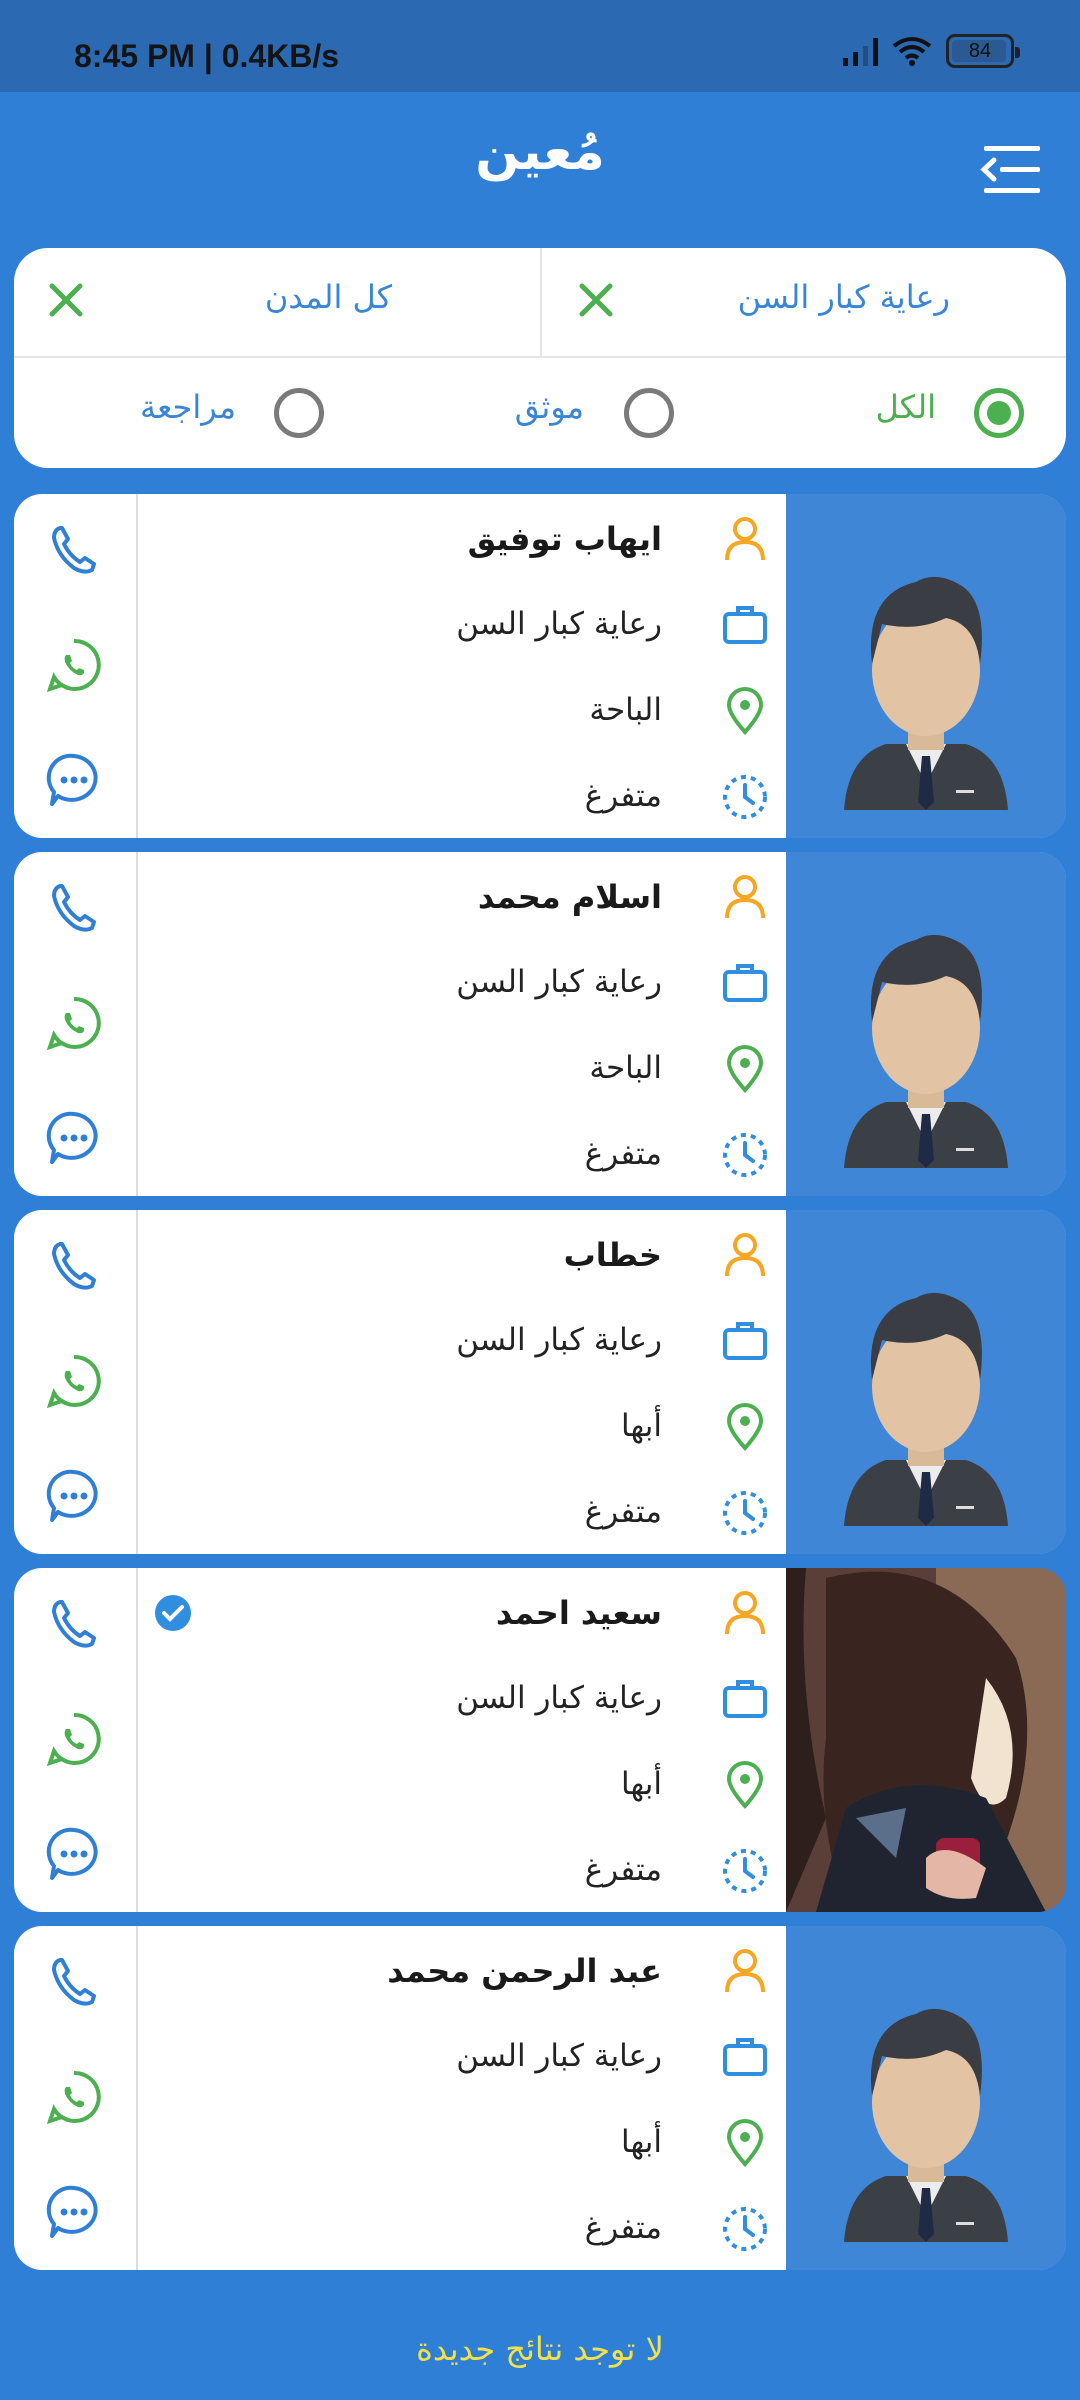  What do you see at coordinates (578, 1613) in the screenshot?
I see `profile-name: سعيد احمد` at bounding box center [578, 1613].